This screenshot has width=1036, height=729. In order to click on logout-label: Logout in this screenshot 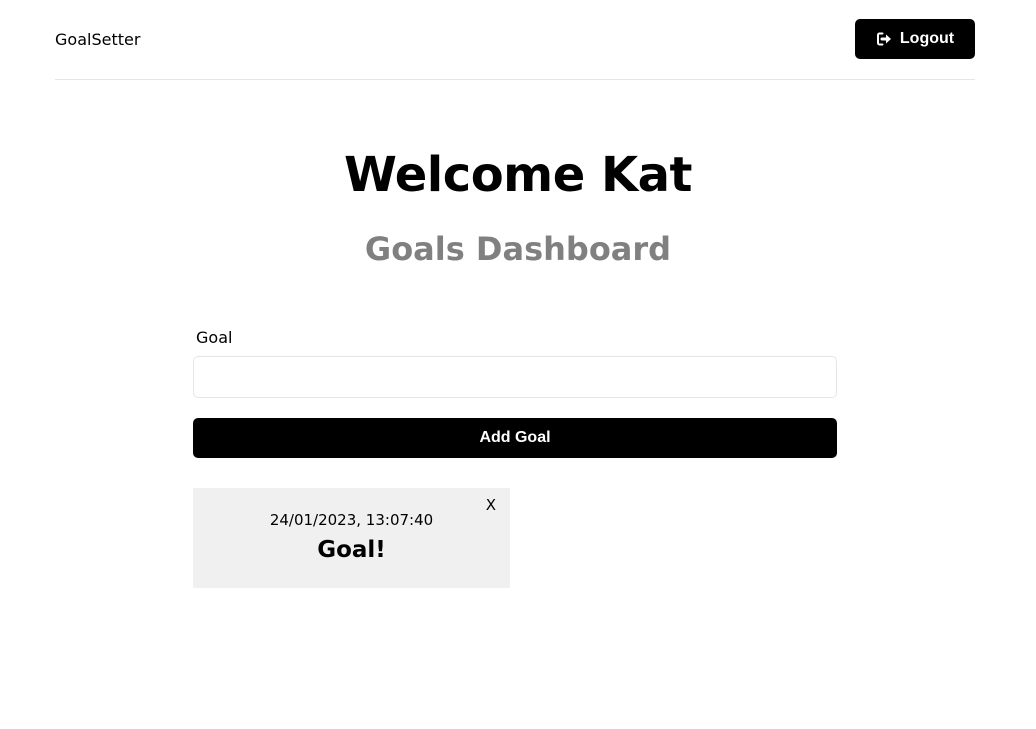, I will do `click(927, 38)`.